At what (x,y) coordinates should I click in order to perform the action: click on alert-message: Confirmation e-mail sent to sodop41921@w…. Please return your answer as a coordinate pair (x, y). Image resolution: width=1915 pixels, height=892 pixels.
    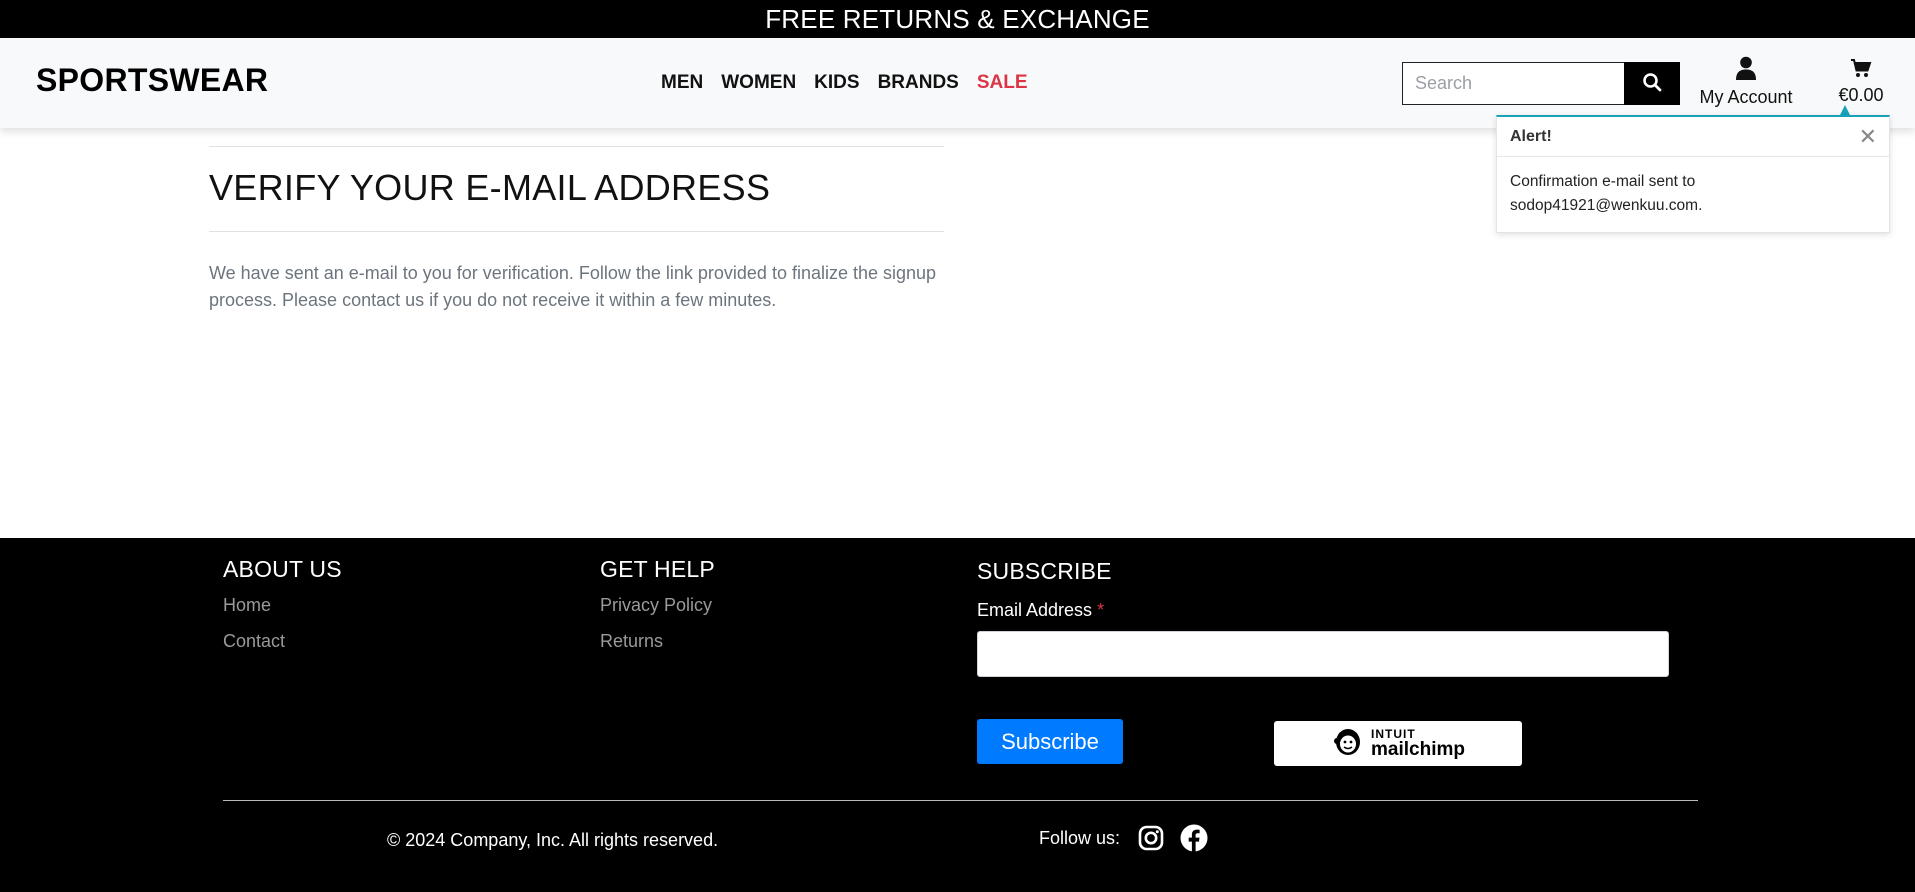
    Looking at the image, I should click on (1606, 193).